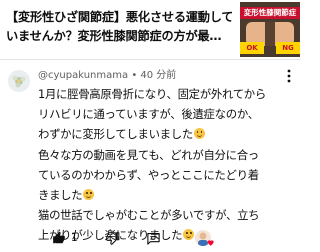 The height and width of the screenshot is (252, 320). I want to click on dislike-button, so click(113, 238).